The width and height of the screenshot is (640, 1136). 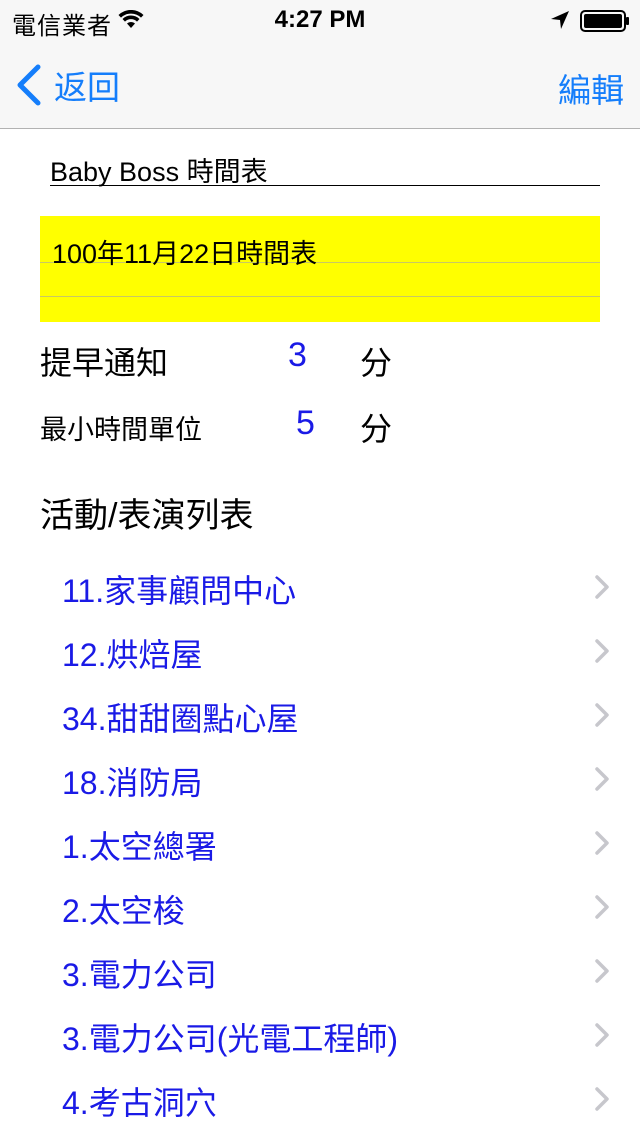 I want to click on status-bar: 電信業者 4:27 PM, so click(x=320, y=20).